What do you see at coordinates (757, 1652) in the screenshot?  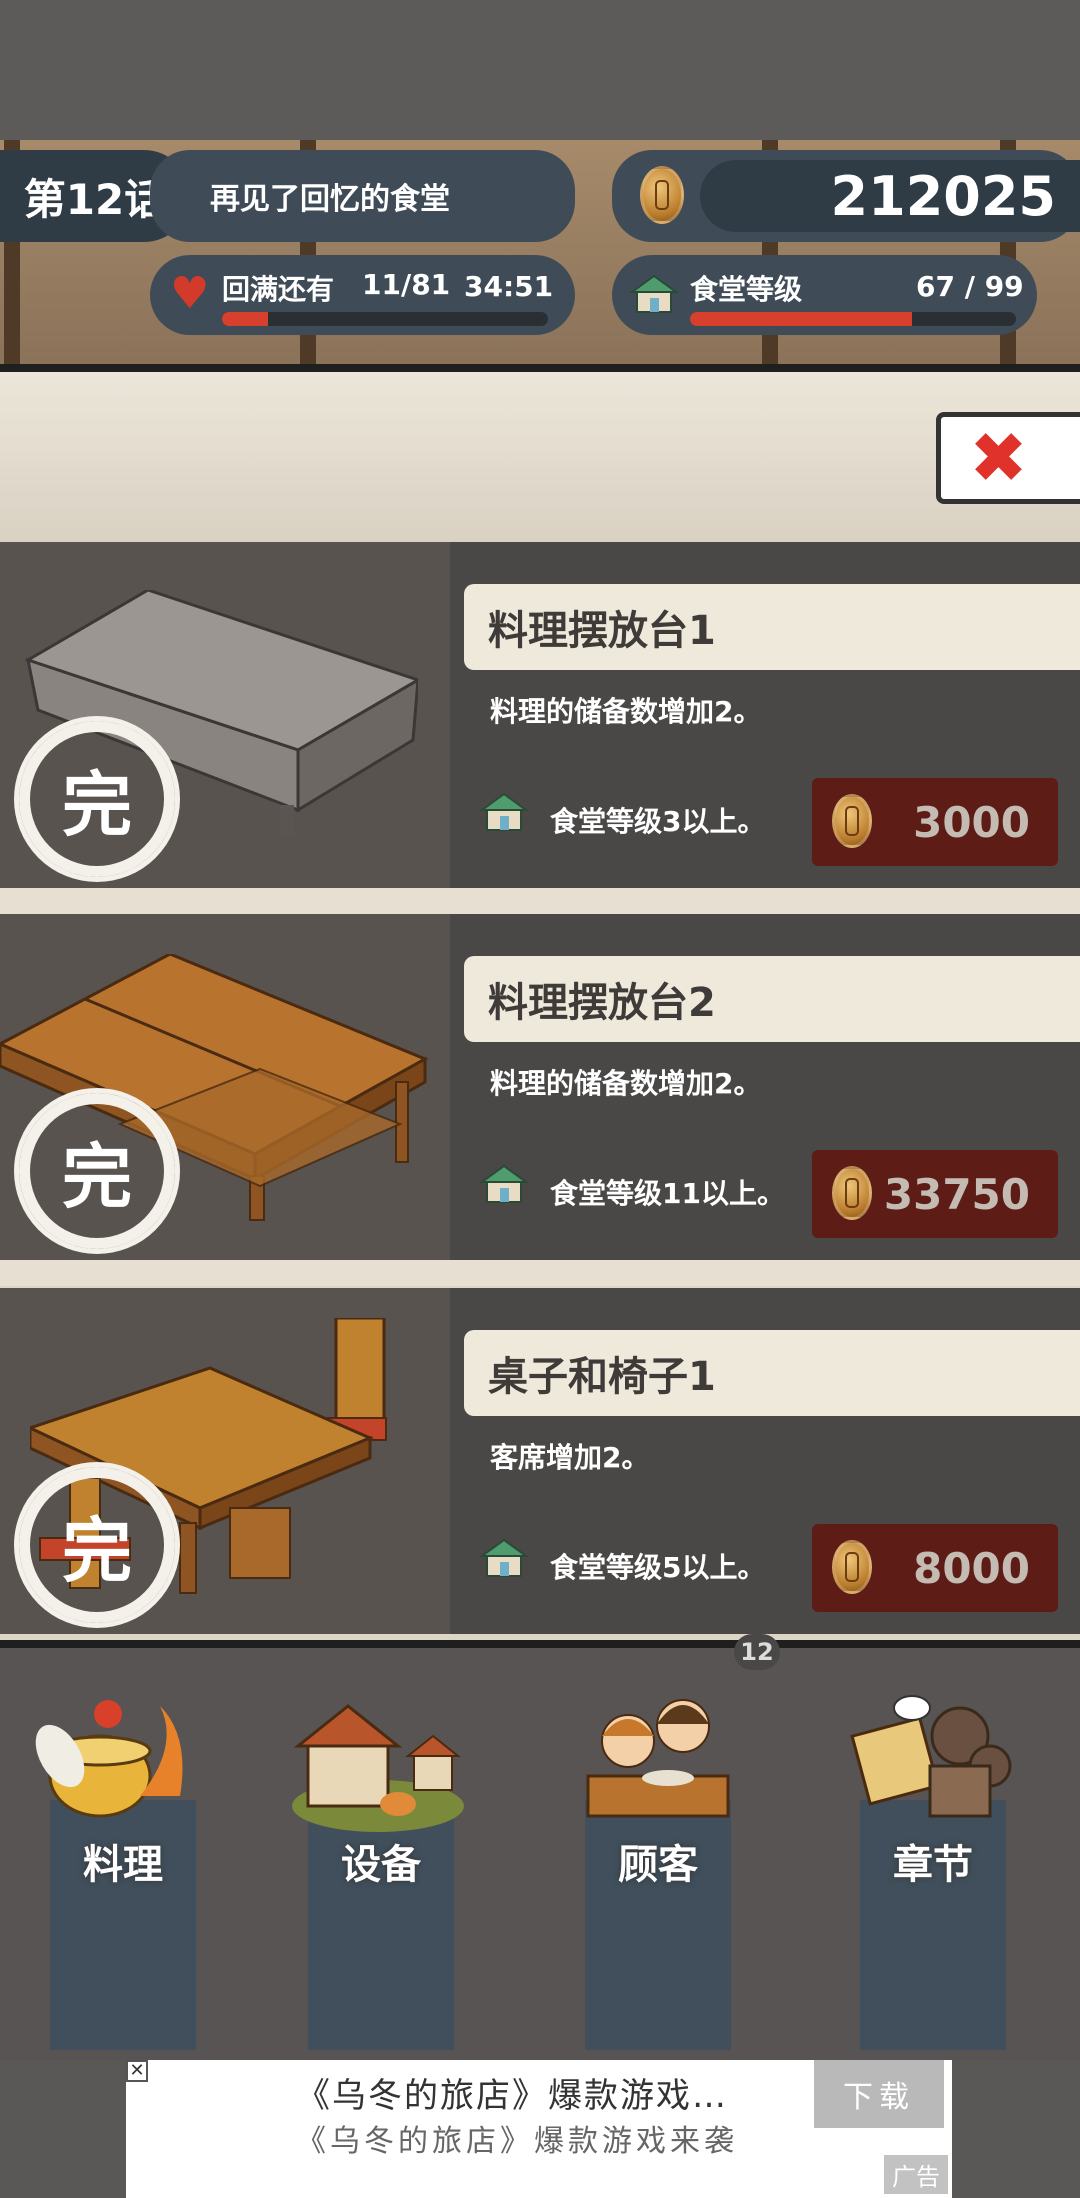 I see `table-number-badge: 12` at bounding box center [757, 1652].